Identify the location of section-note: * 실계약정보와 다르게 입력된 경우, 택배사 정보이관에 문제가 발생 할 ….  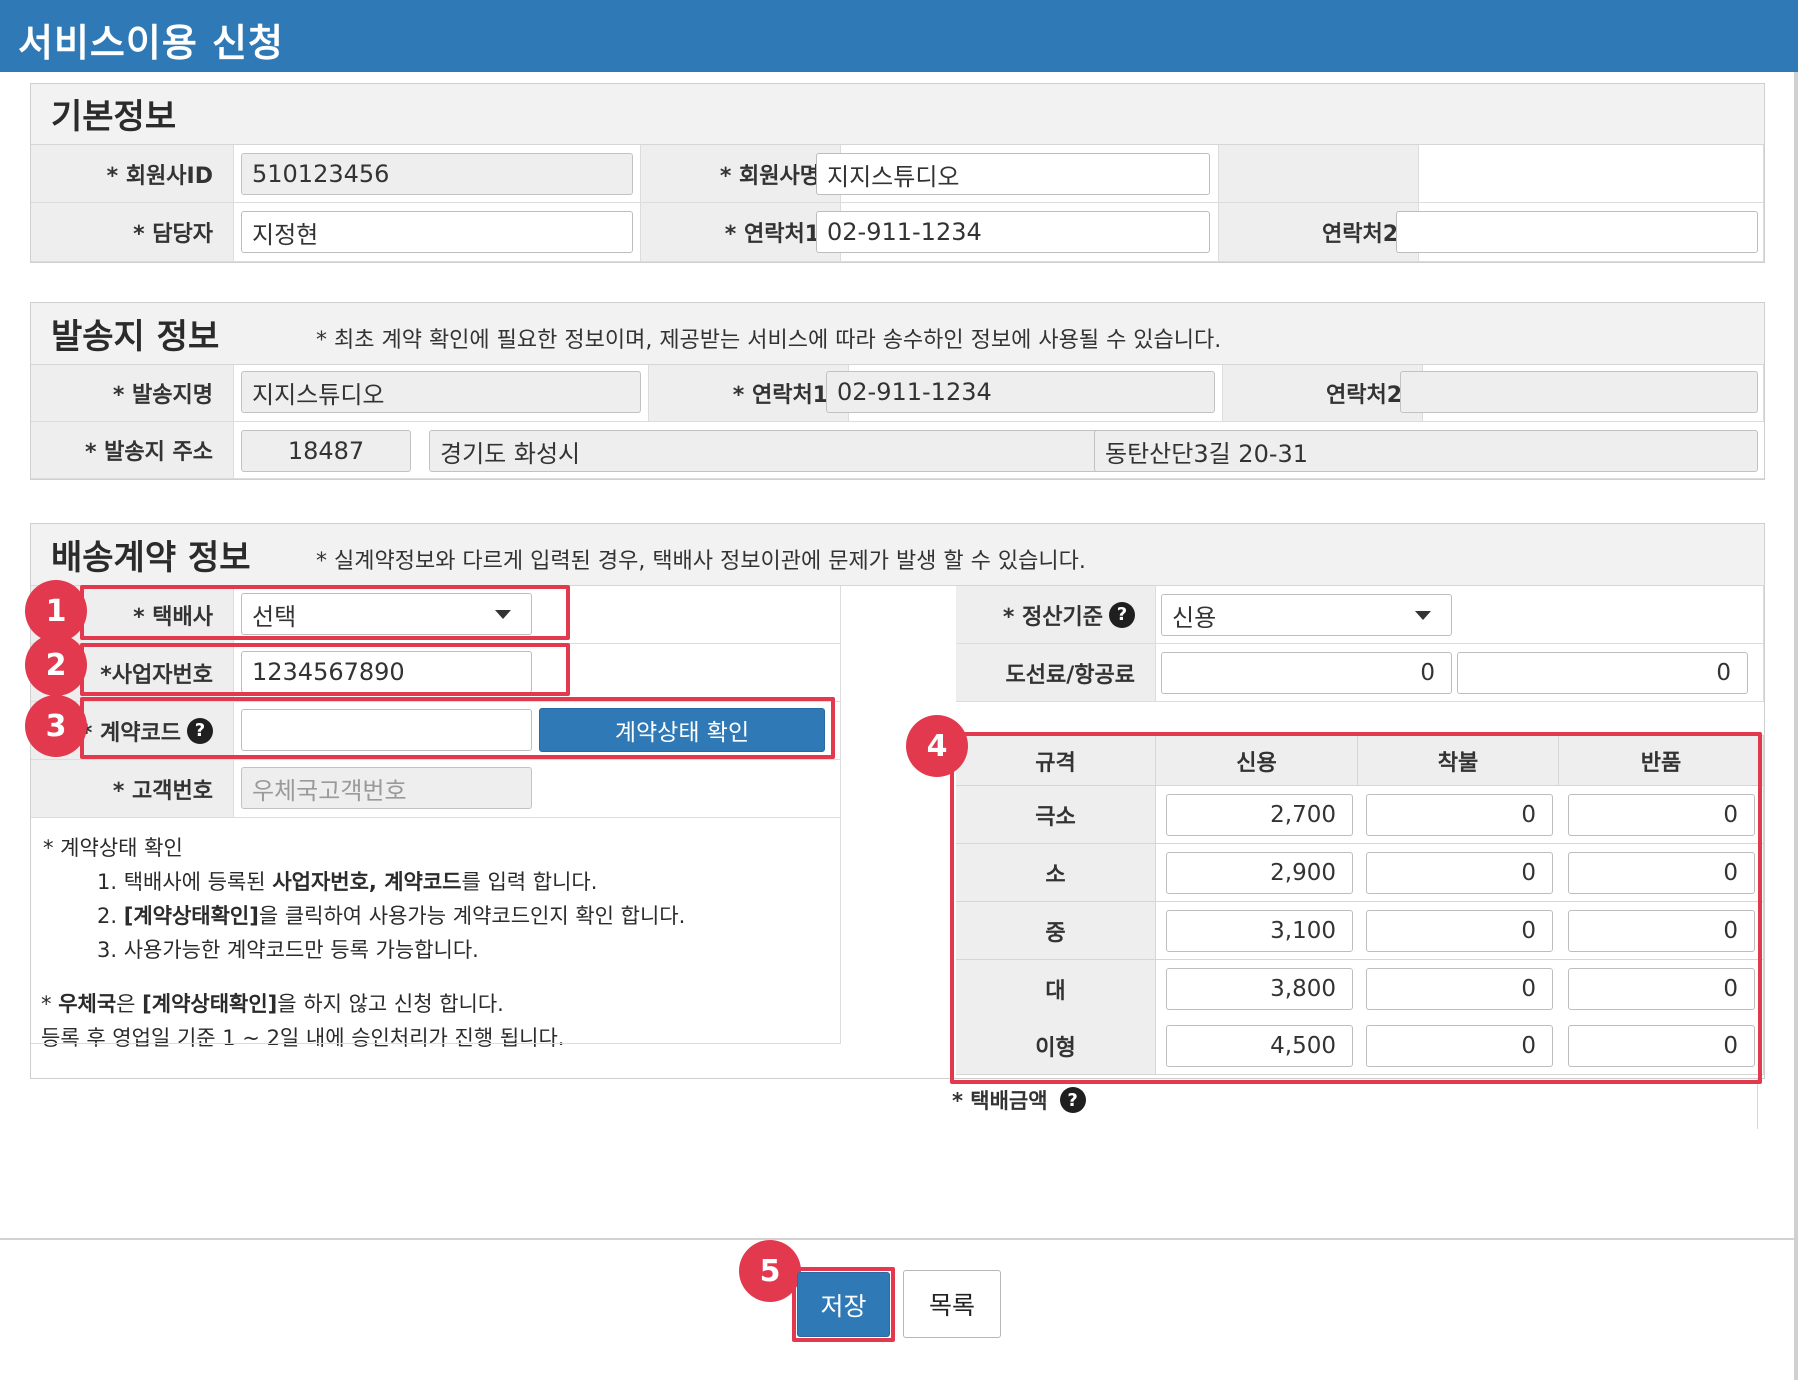
(701, 561).